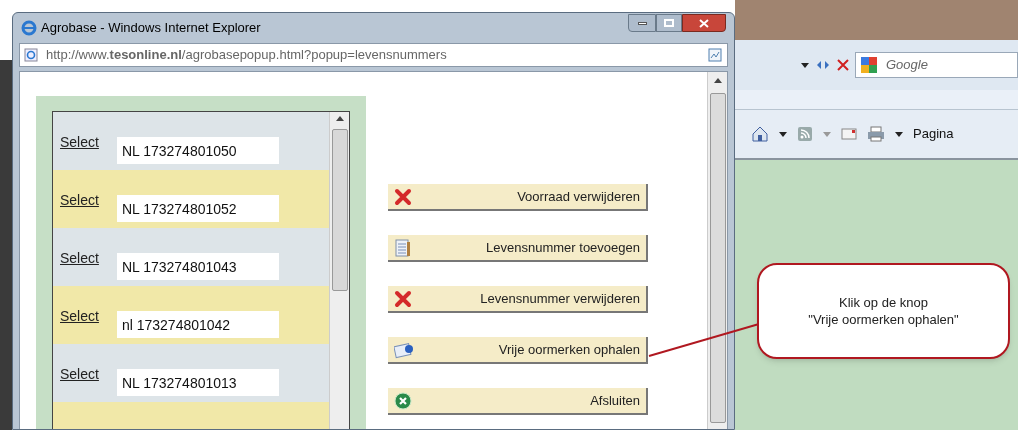 This screenshot has width=1018, height=430. What do you see at coordinates (197, 382) in the screenshot?
I see `number-field: NL 173274801013` at bounding box center [197, 382].